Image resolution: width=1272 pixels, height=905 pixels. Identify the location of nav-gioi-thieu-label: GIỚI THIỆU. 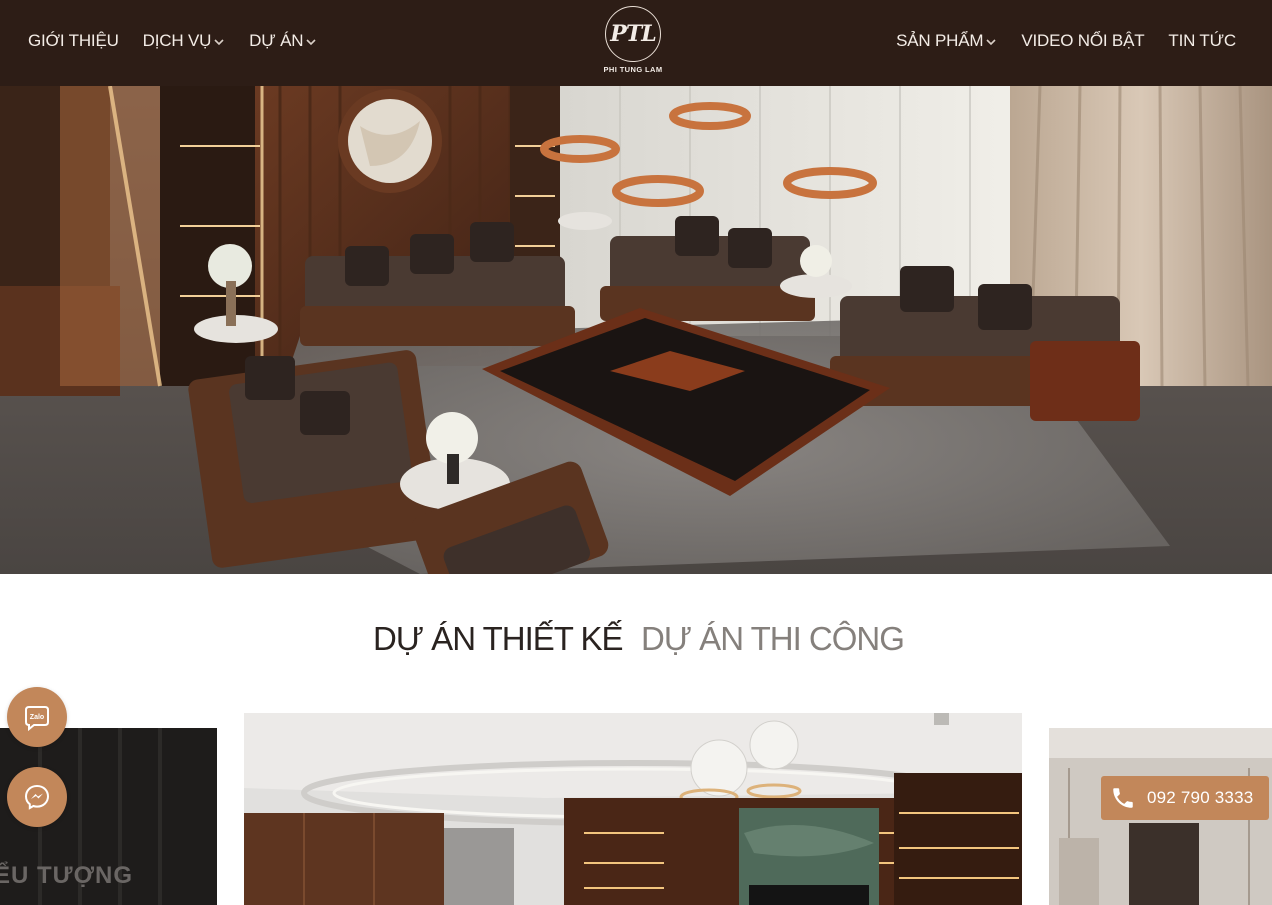
(73, 40).